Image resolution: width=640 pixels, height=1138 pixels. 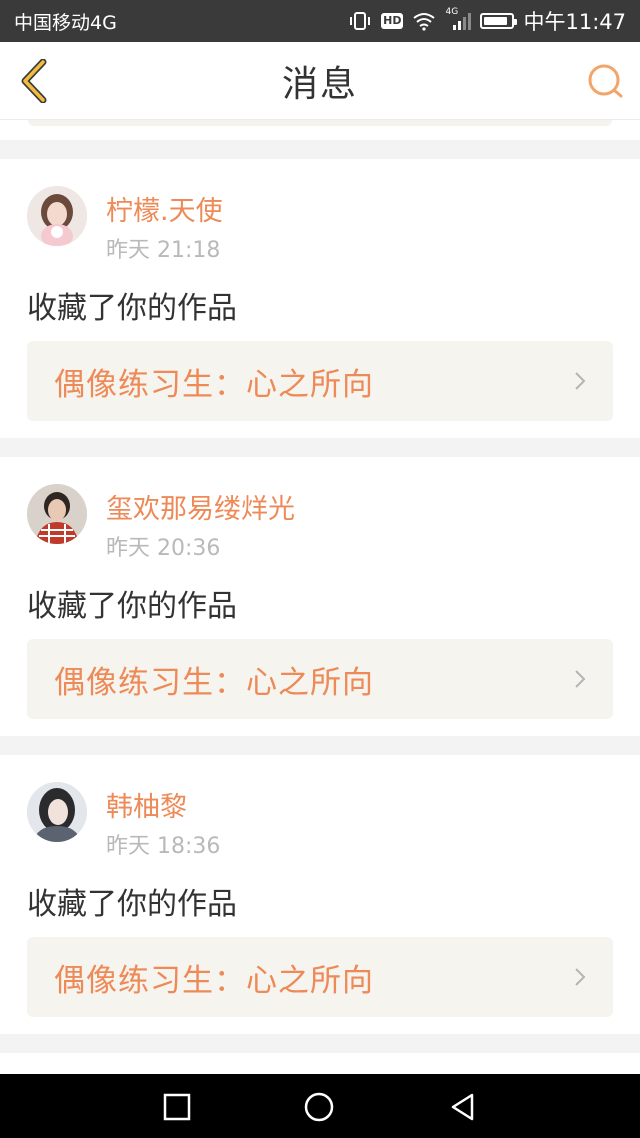 What do you see at coordinates (392, 21) in the screenshot?
I see `hd-badge: HD` at bounding box center [392, 21].